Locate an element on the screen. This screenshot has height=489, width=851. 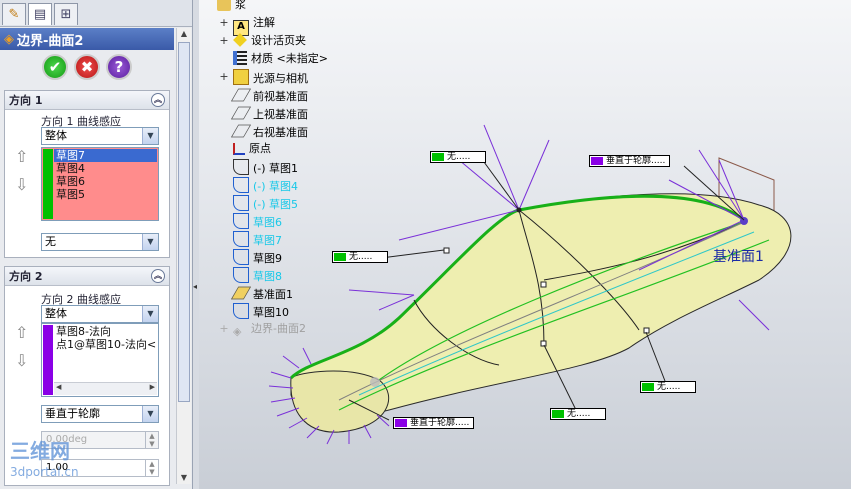
tree-item-sketch1: (-) 草图1 is located at coordinates (265, 167).